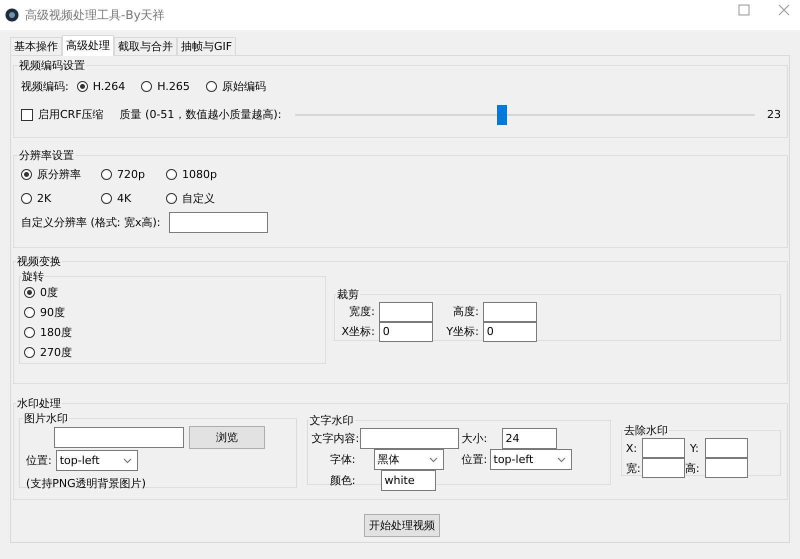  I want to click on slider-thumb, so click(502, 114).